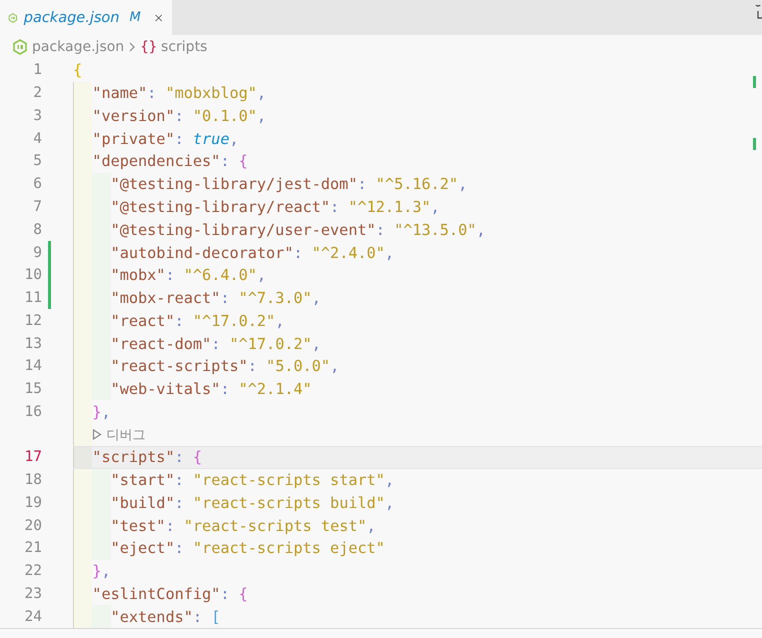 The height and width of the screenshot is (638, 762). Describe the element at coordinates (165, 389) in the screenshot. I see `json-key: "web-vitals"` at that location.